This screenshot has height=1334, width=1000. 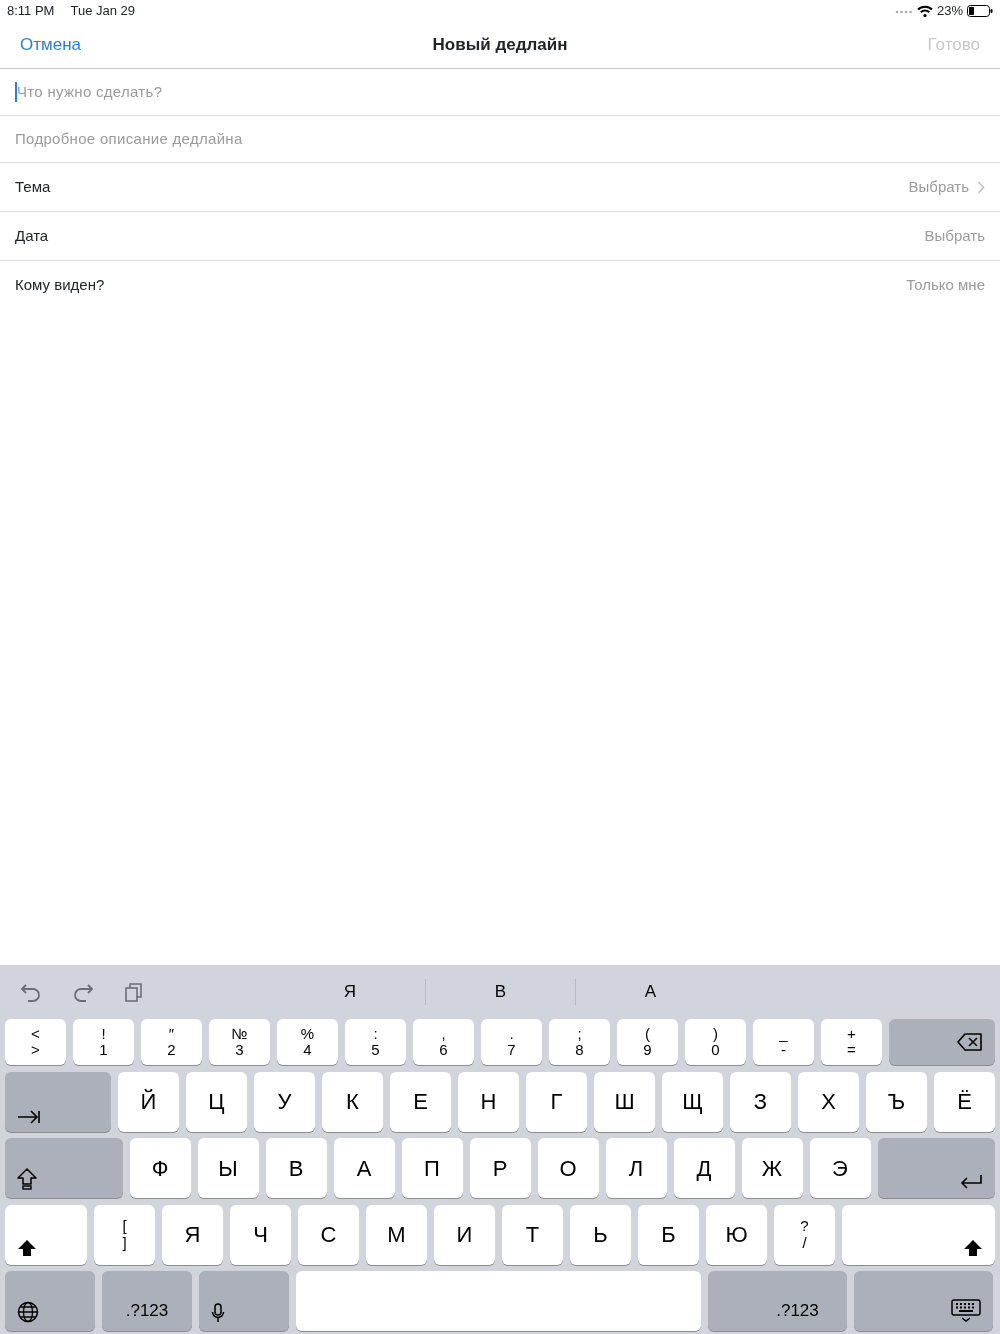 What do you see at coordinates (647, 1042) in the screenshot?
I see `key: ( 9` at bounding box center [647, 1042].